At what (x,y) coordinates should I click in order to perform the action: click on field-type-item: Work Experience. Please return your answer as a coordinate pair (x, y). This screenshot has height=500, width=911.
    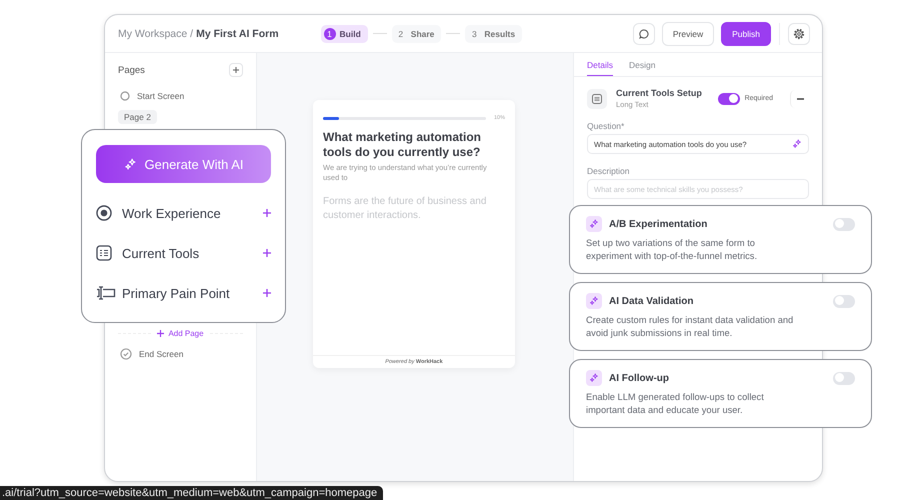
    Looking at the image, I should click on (183, 213).